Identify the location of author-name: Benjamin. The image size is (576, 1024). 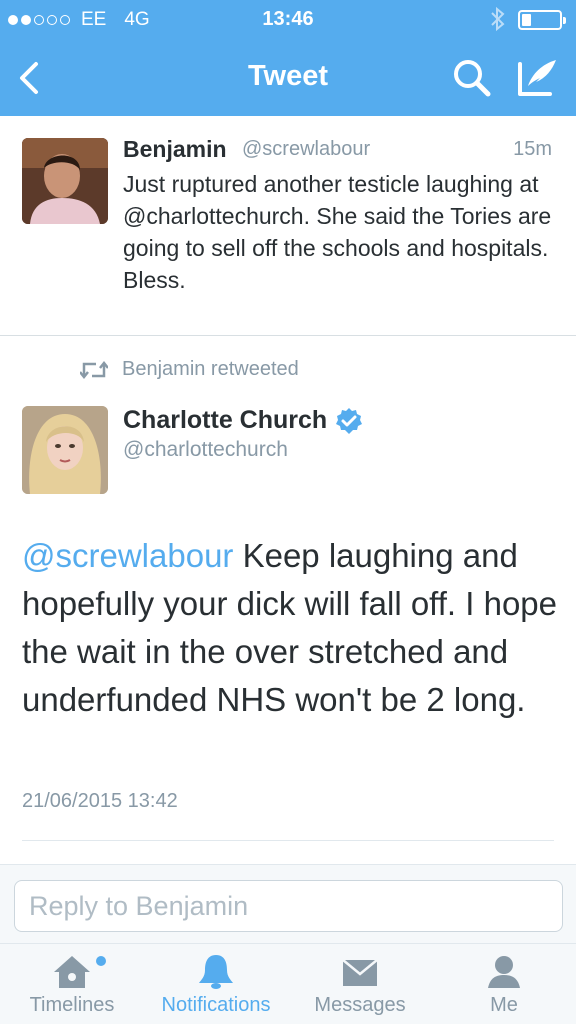
(175, 149).